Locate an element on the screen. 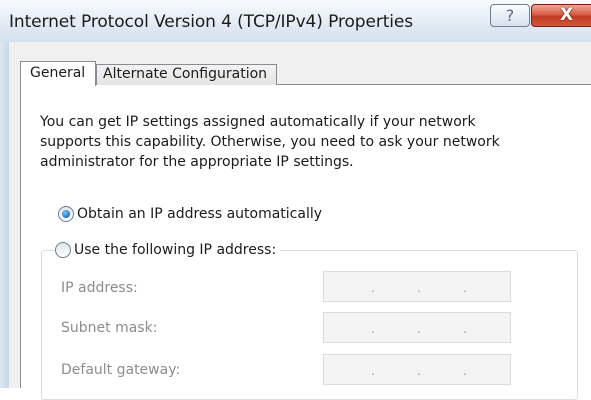 The width and height of the screenshot is (591, 400). radio-checked-icon is located at coordinates (66, 214).